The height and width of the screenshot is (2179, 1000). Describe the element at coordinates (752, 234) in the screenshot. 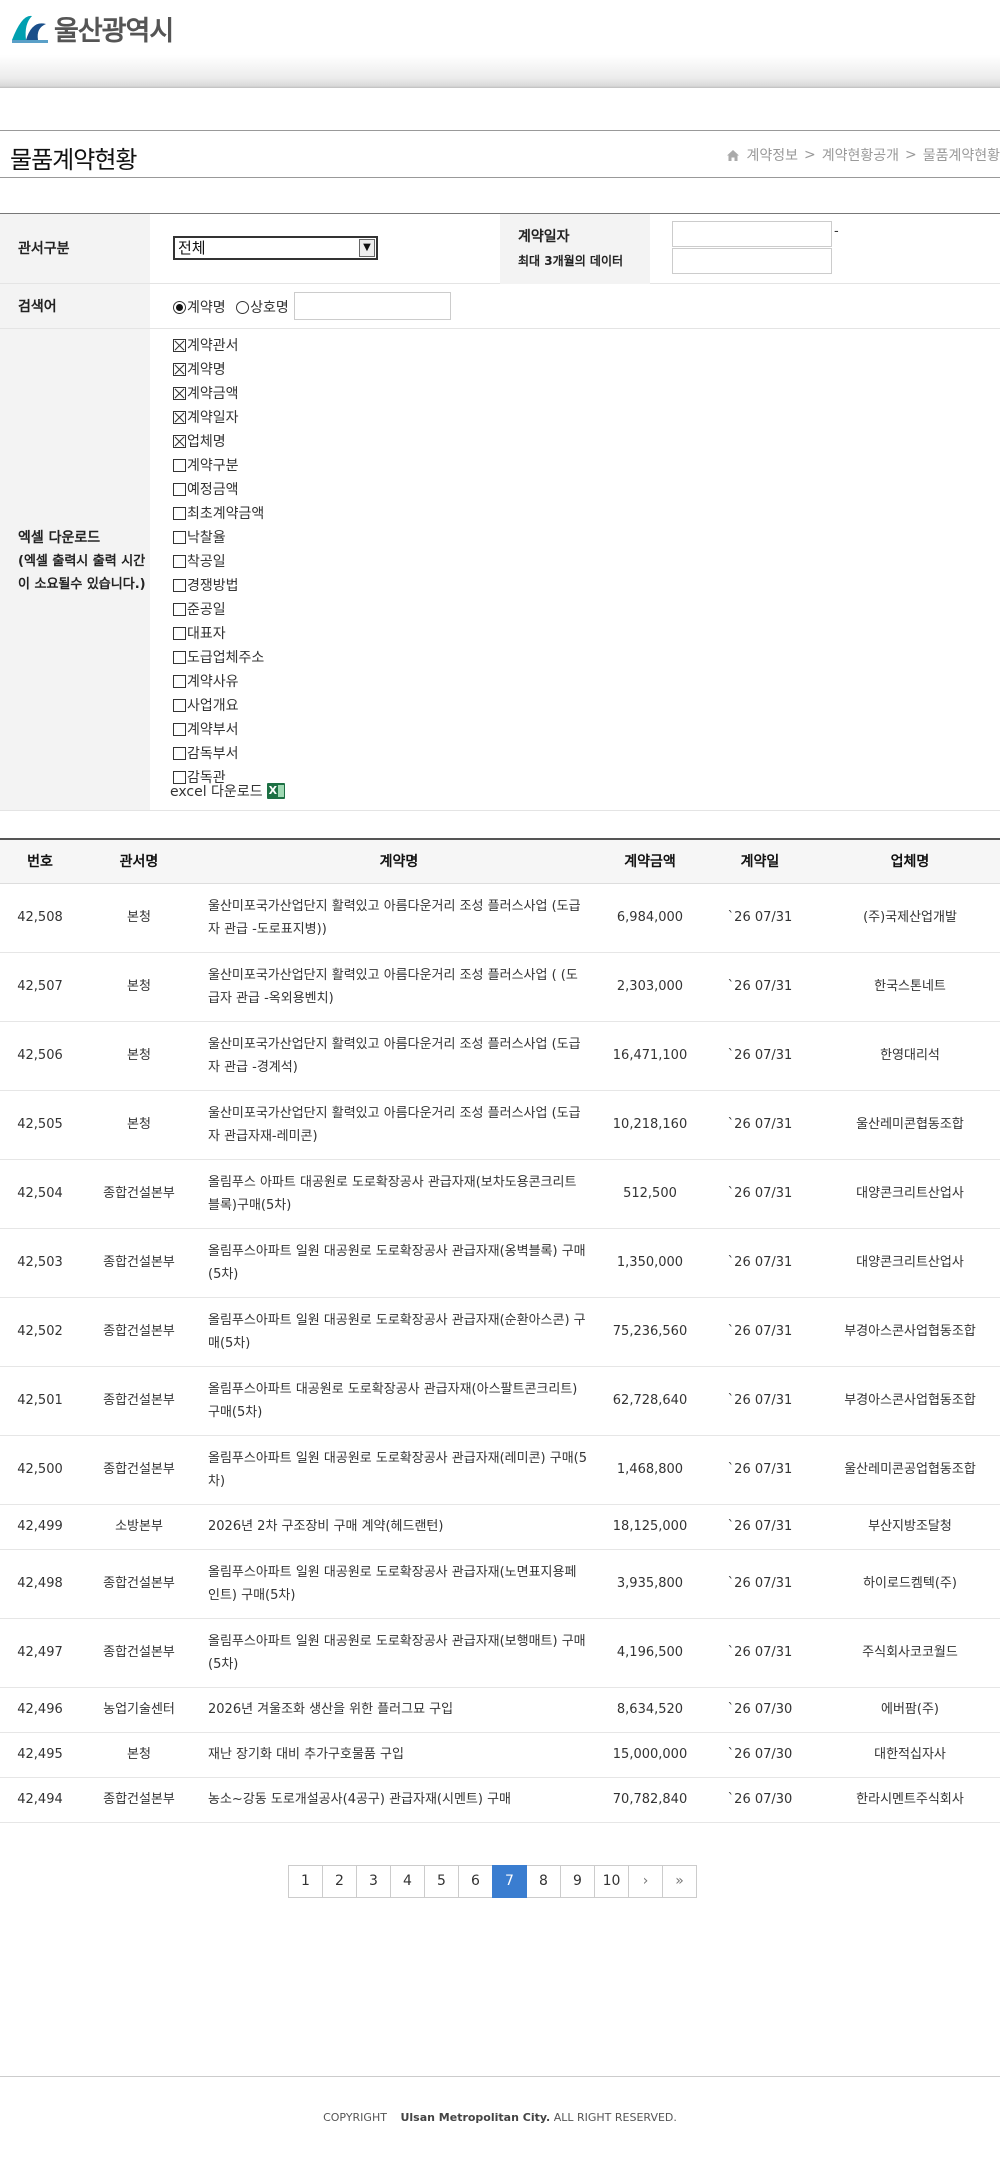

I see `start-date-input` at that location.